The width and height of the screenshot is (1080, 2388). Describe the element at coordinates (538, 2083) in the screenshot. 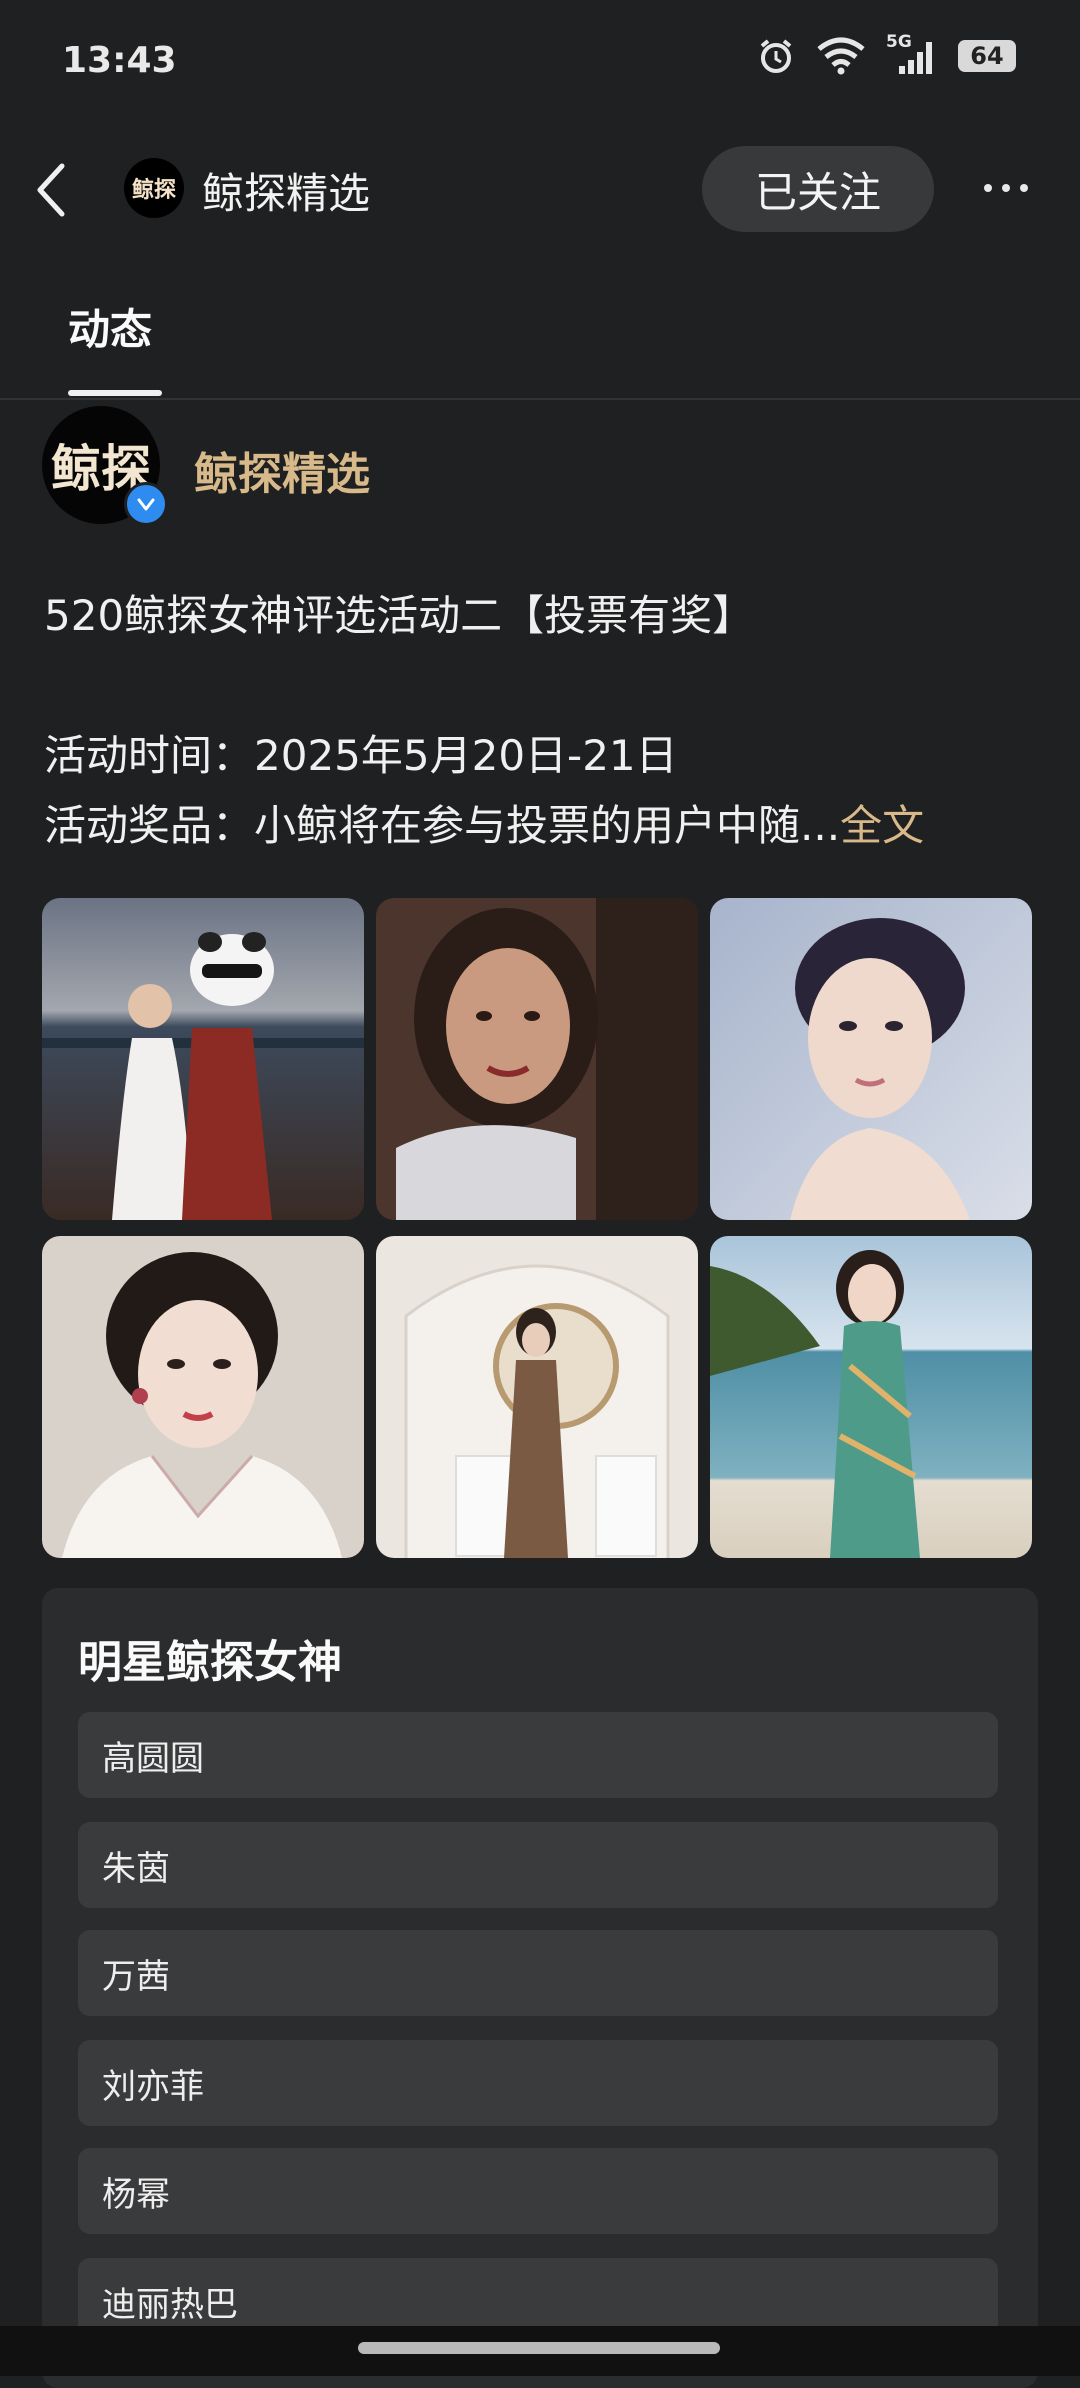

I see `poll-option: 刘亦菲` at that location.